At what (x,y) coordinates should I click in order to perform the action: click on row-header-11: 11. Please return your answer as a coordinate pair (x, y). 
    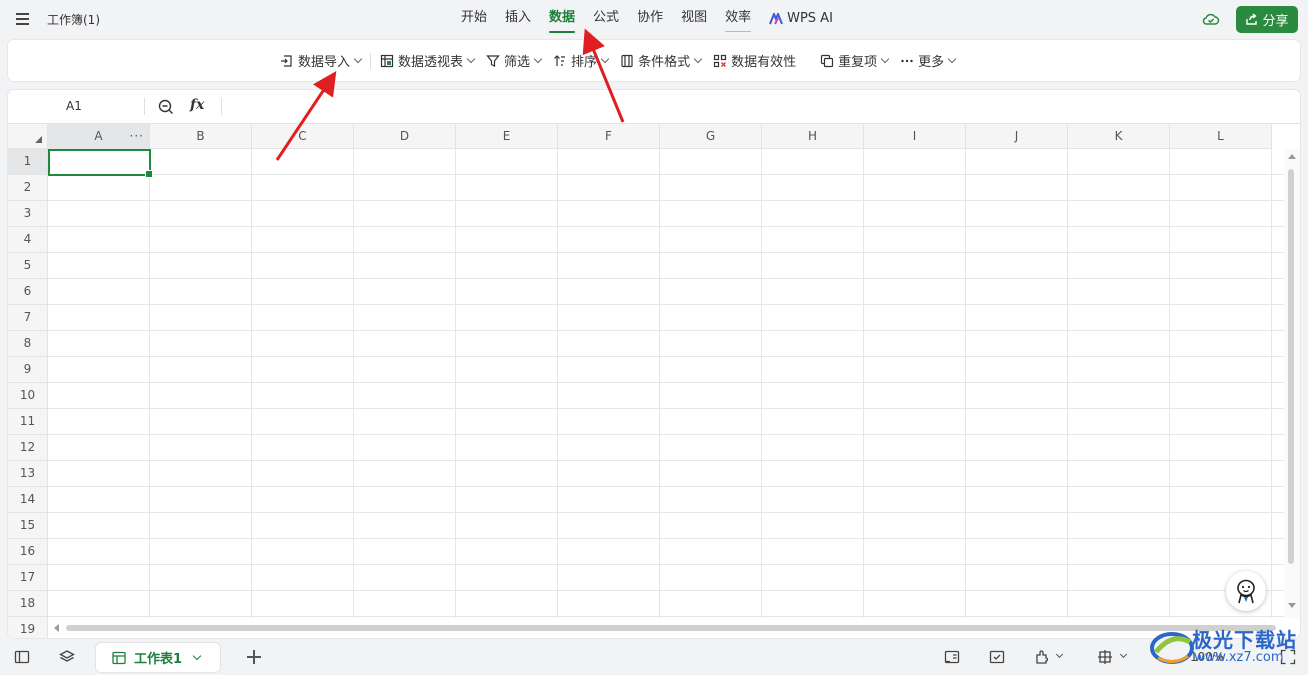
    Looking at the image, I should click on (27, 422).